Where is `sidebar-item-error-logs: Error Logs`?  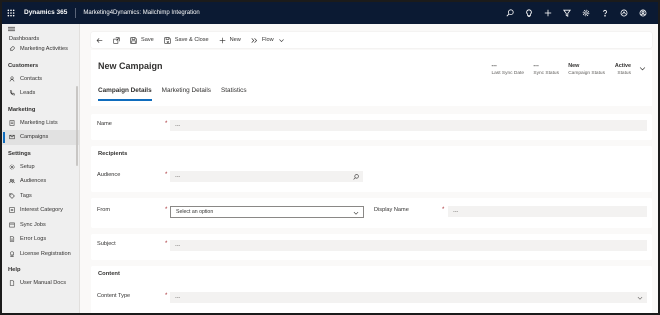 sidebar-item-error-logs: Error Logs is located at coordinates (40, 239).